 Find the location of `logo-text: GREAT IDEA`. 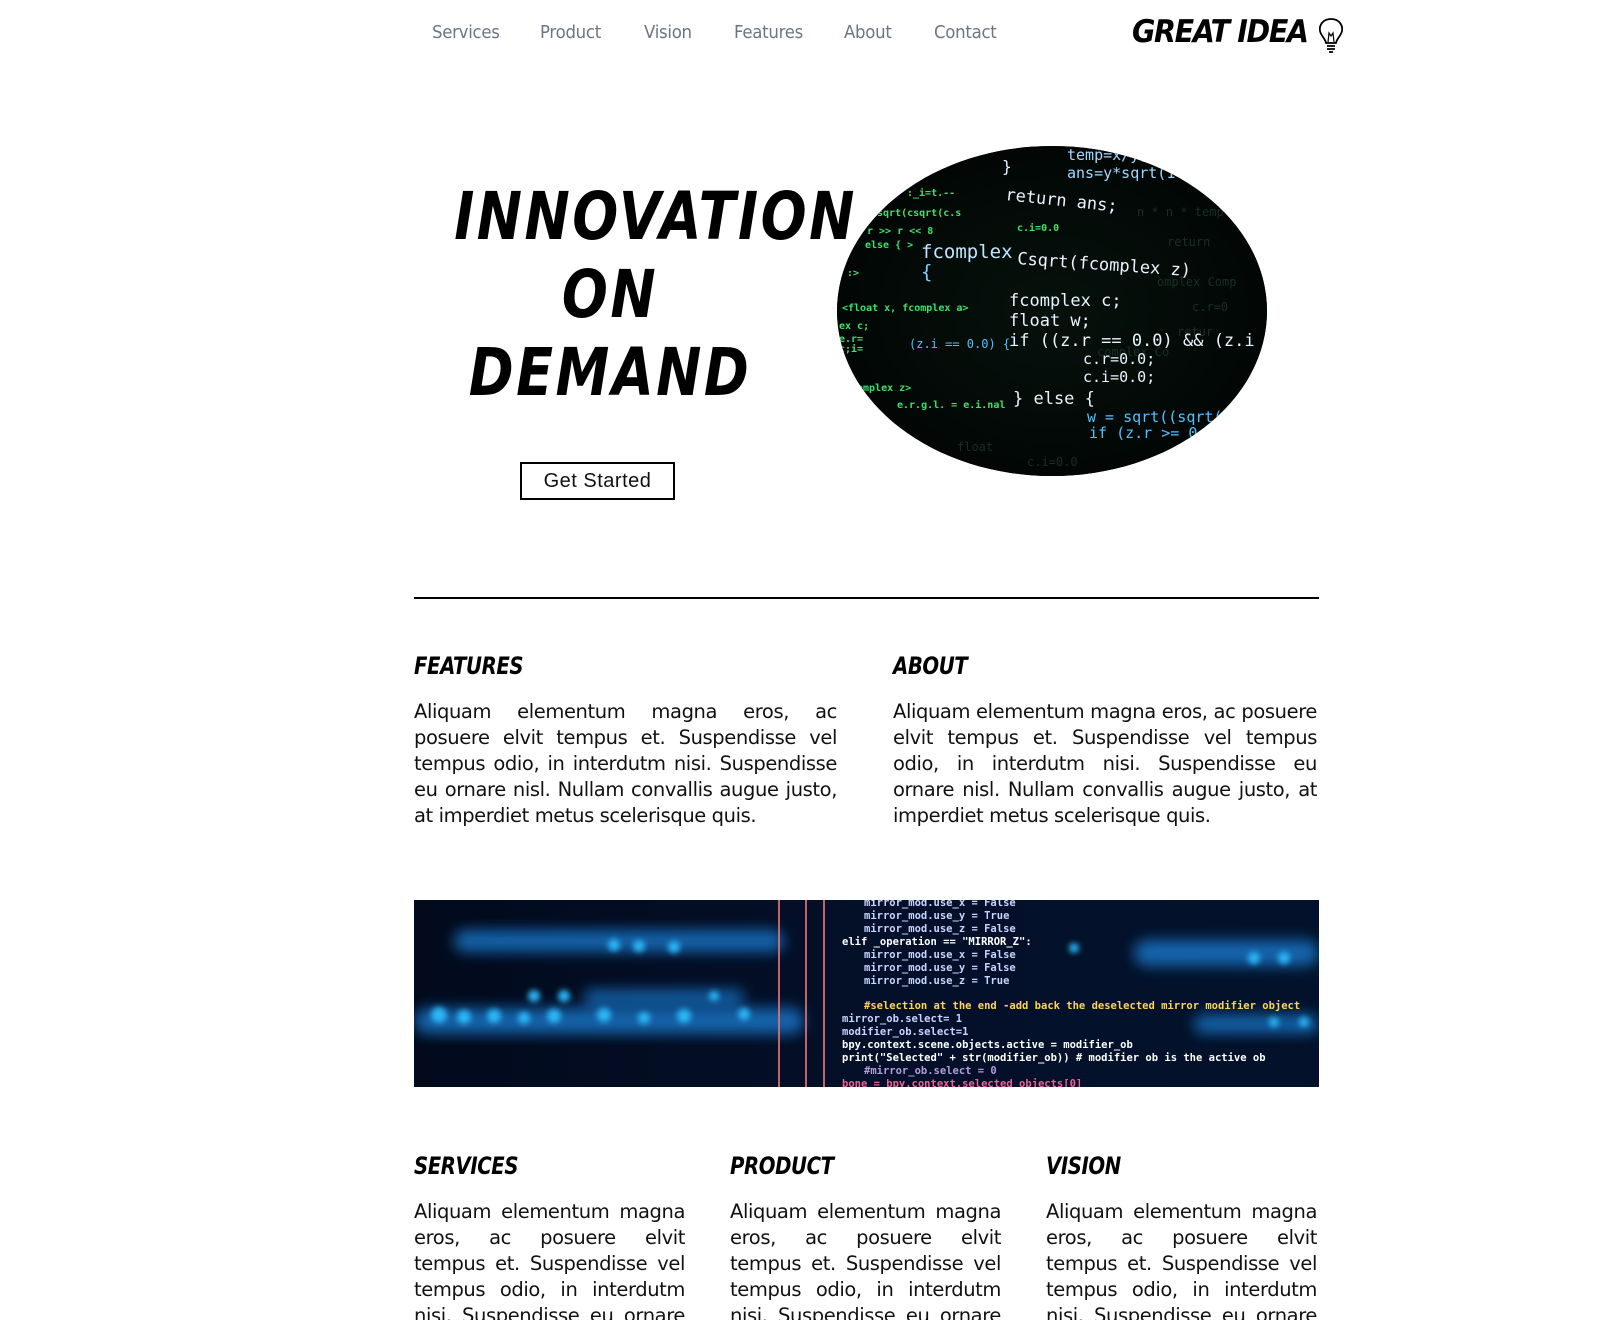

logo-text: GREAT IDEA is located at coordinates (1220, 32).